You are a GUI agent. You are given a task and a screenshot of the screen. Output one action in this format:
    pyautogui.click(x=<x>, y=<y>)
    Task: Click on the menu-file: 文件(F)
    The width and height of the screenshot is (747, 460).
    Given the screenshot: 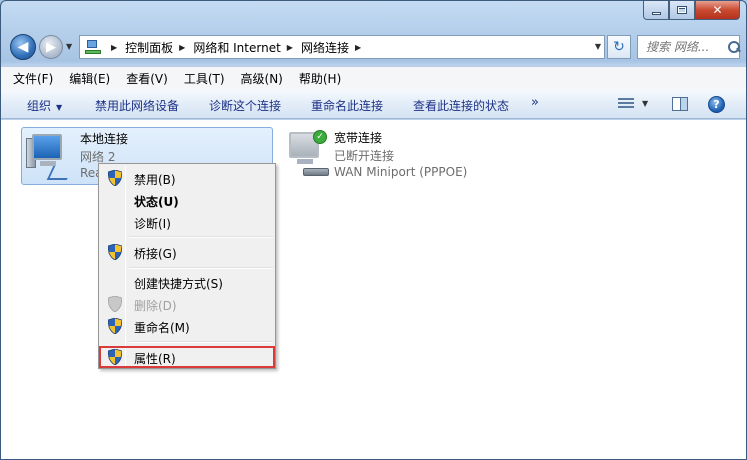 What is the action you would take?
    pyautogui.click(x=33, y=78)
    